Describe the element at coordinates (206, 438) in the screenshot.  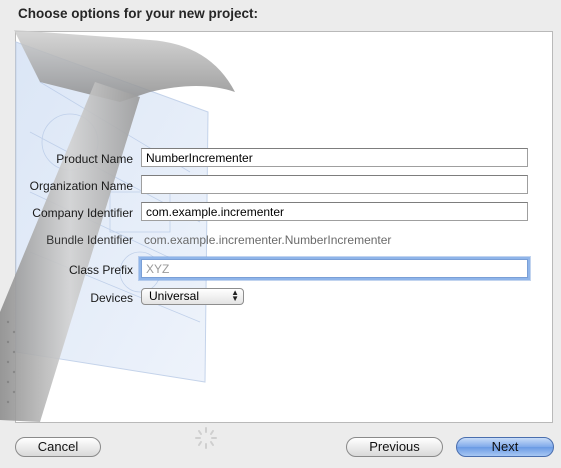
I see `progress-spinner-icon` at that location.